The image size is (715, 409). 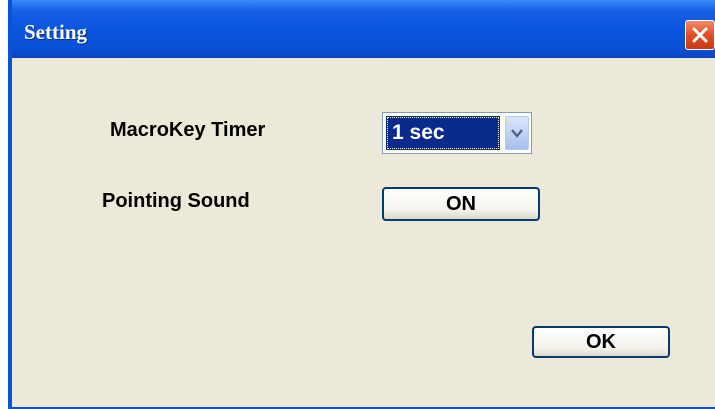 What do you see at coordinates (461, 204) in the screenshot?
I see `pointing-sound-toggle-button: ON` at bounding box center [461, 204].